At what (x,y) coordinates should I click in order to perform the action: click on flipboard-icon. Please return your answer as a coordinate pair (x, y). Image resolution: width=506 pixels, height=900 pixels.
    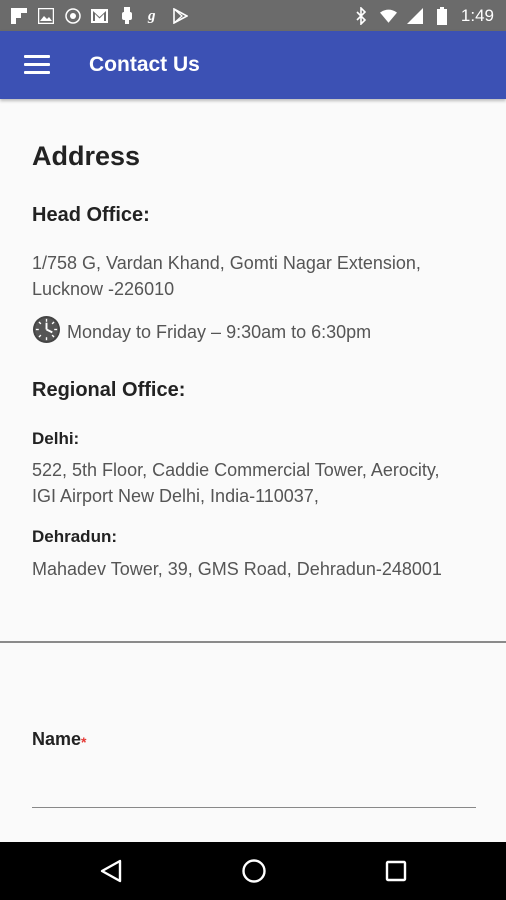
    Looking at the image, I should click on (18, 15).